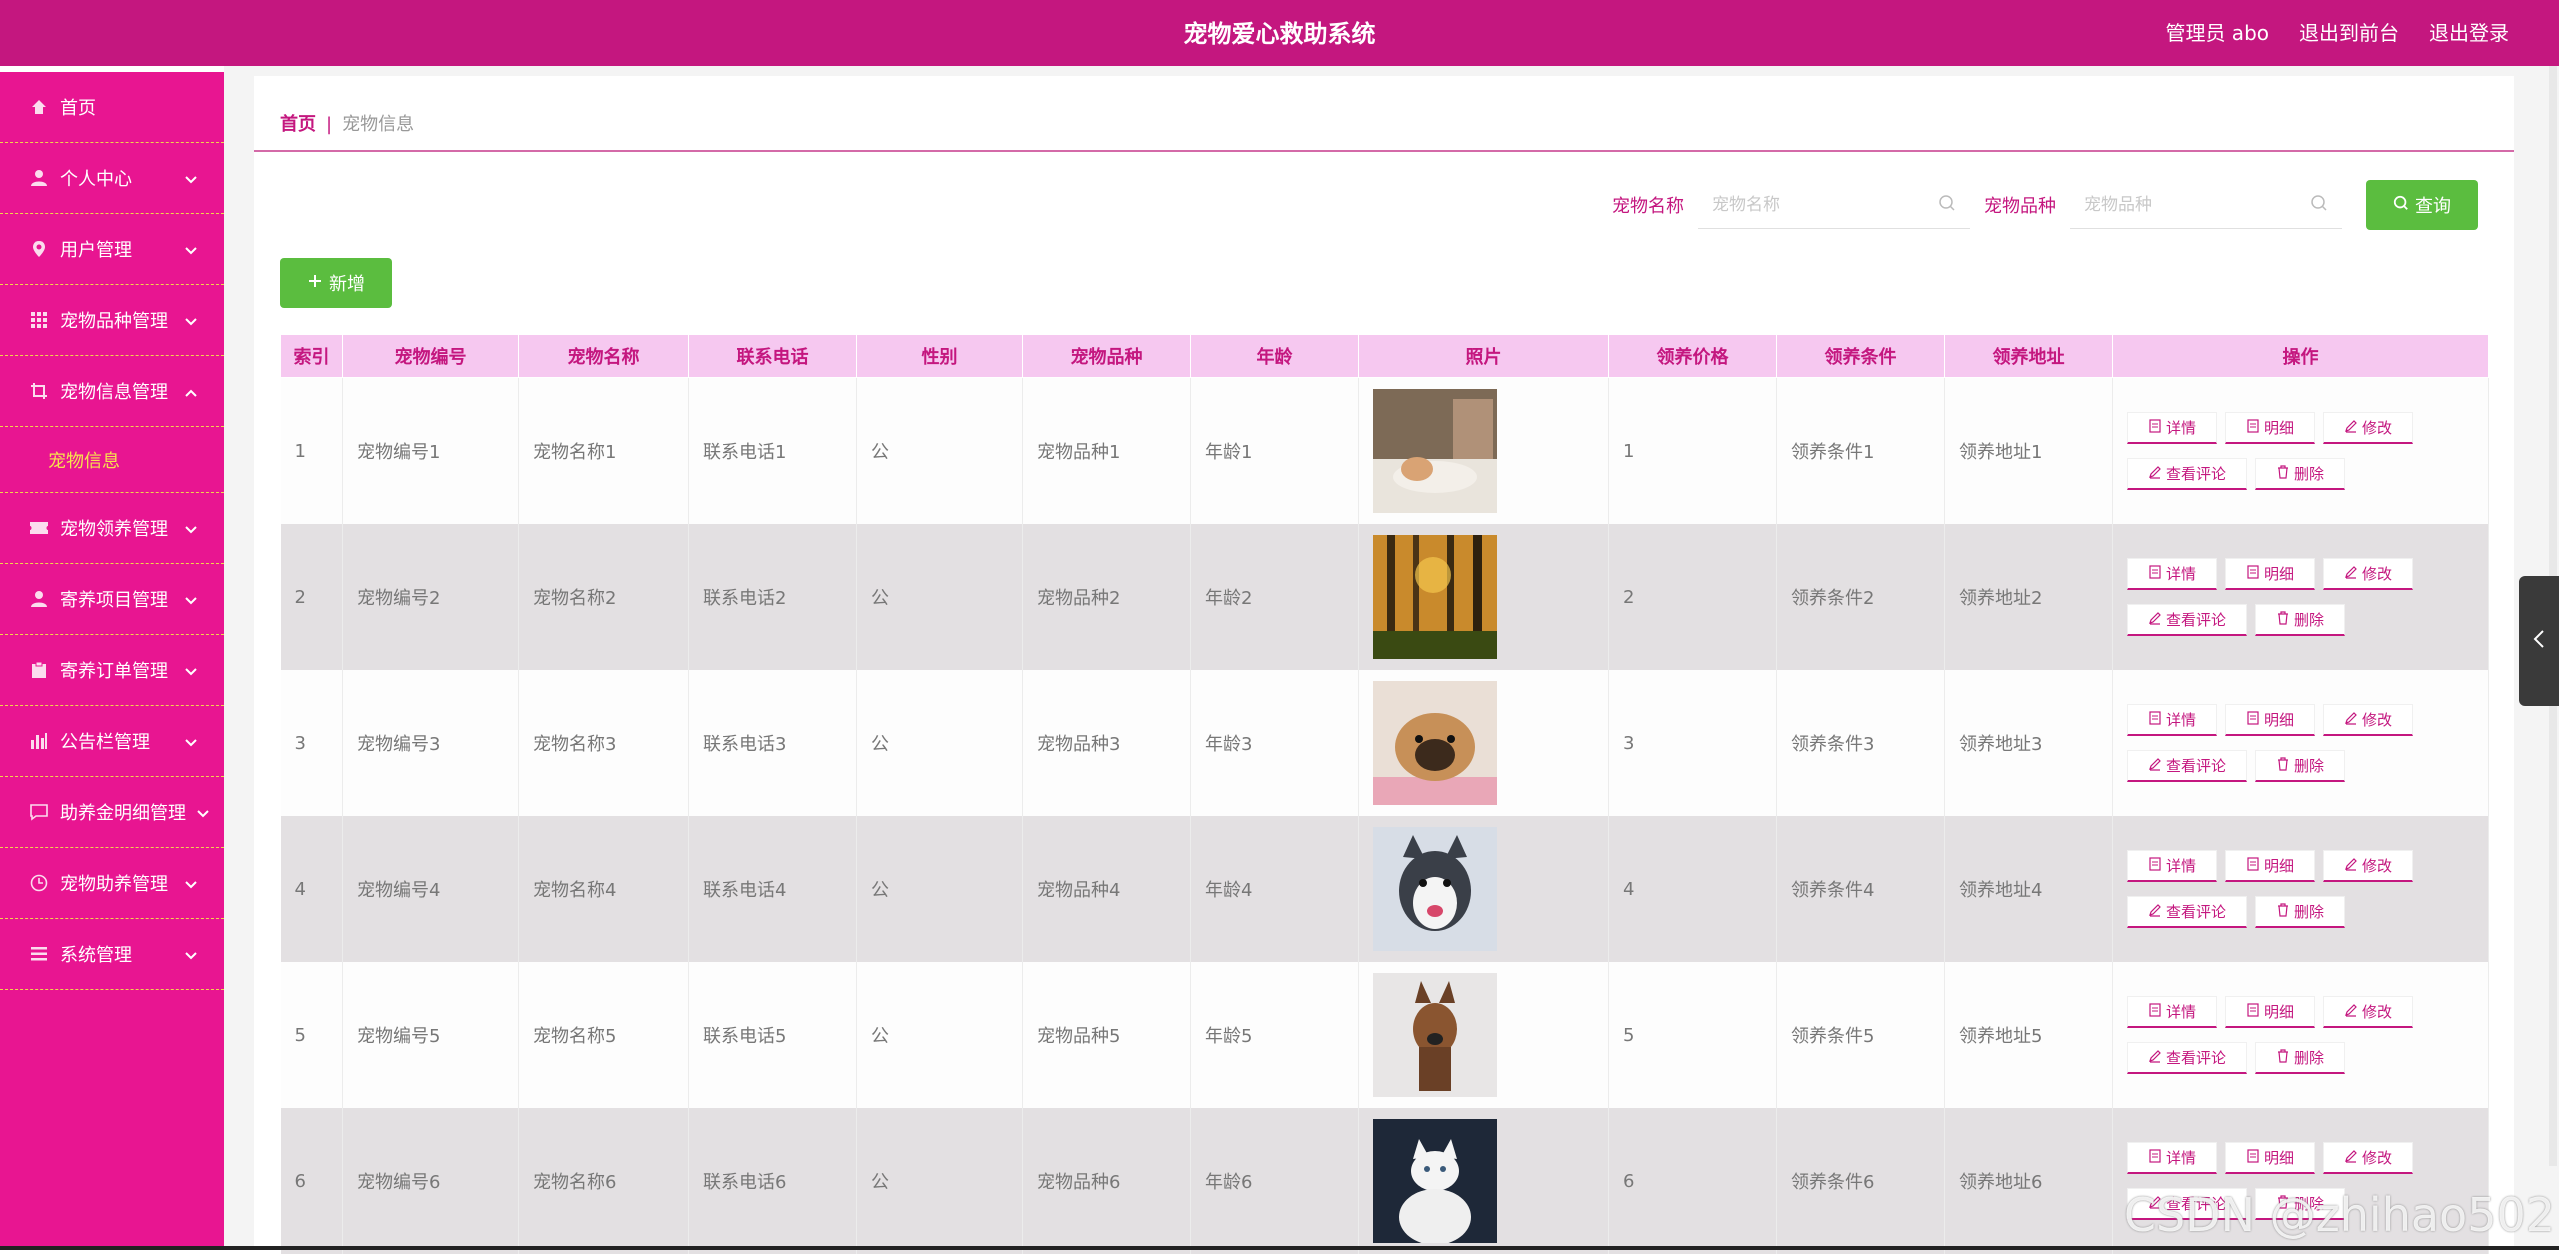  I want to click on cell-phone: 联系电话5, so click(772, 1035).